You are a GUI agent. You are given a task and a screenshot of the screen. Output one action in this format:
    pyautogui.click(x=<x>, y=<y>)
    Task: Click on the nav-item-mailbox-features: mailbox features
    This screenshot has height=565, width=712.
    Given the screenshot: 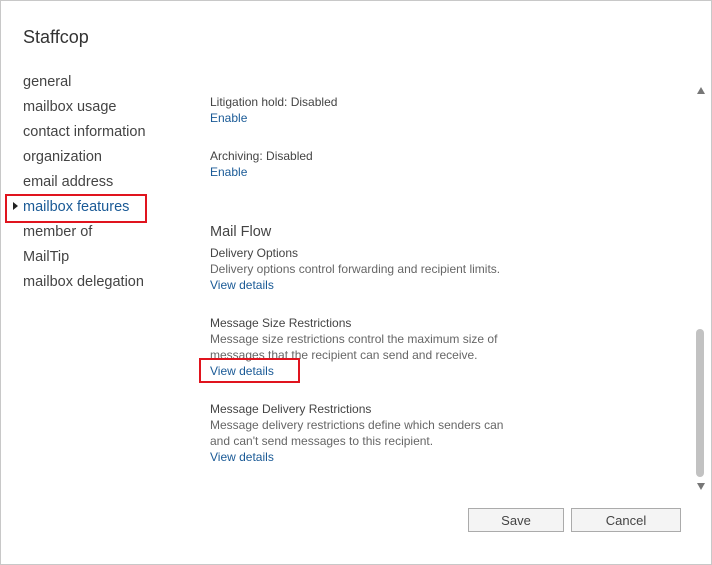 What is the action you would take?
    pyautogui.click(x=76, y=207)
    